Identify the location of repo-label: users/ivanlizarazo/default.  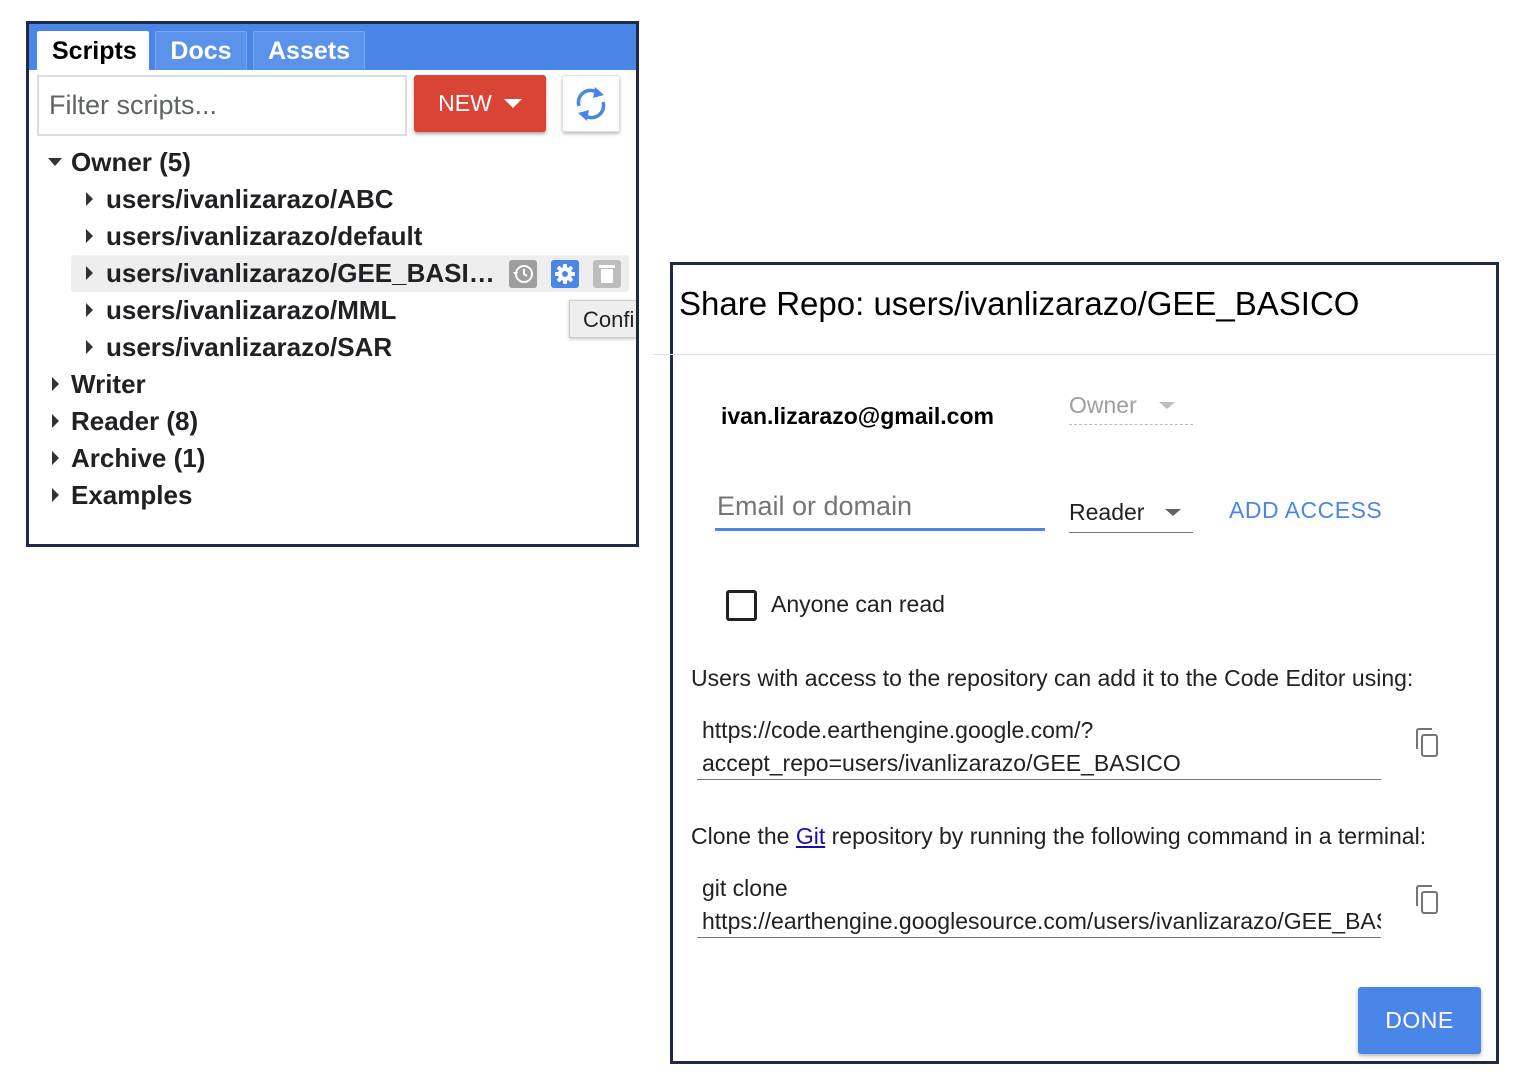
(264, 236).